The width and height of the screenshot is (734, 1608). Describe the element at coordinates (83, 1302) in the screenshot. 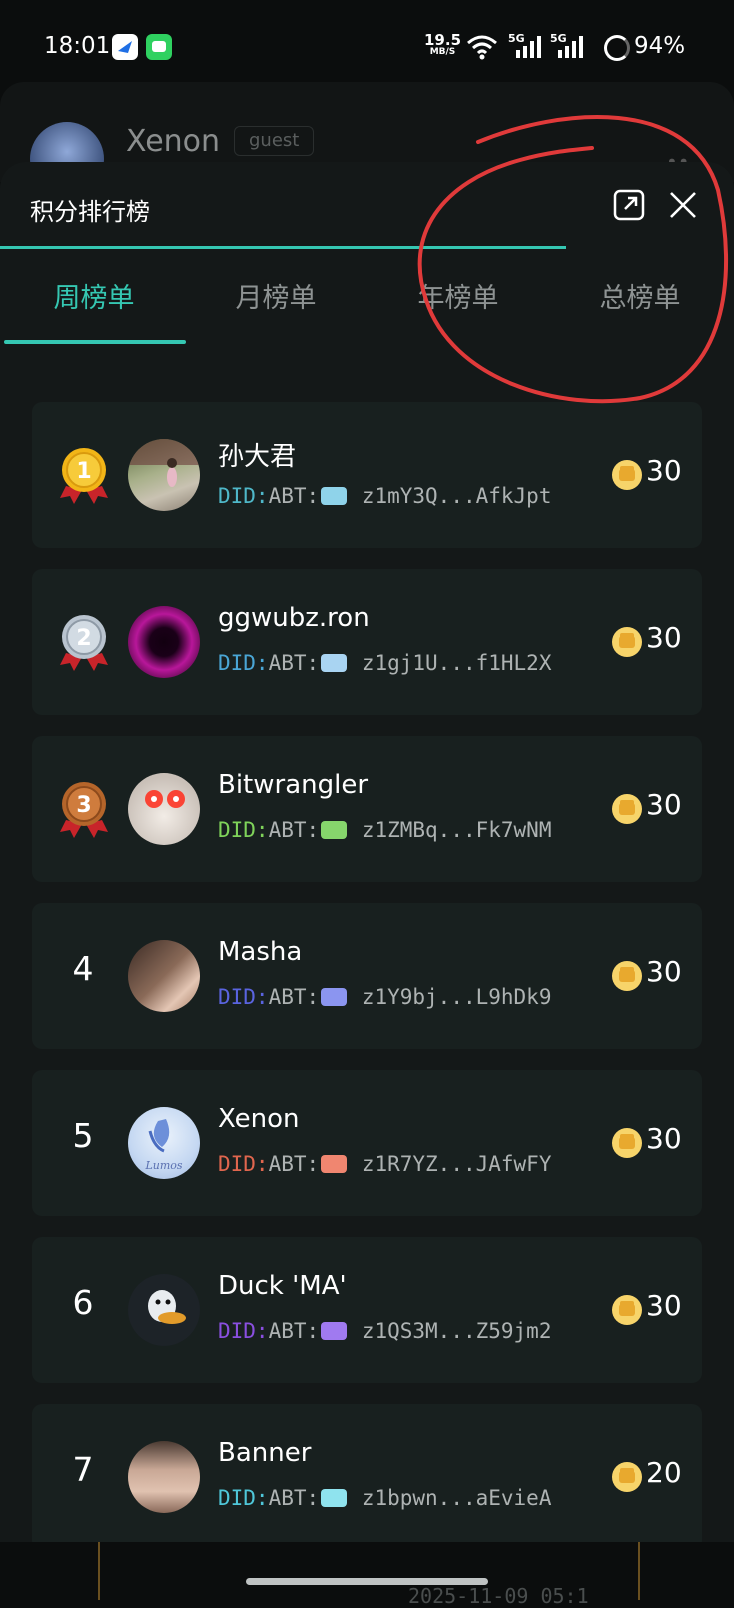

I see `rank-number: 6` at that location.